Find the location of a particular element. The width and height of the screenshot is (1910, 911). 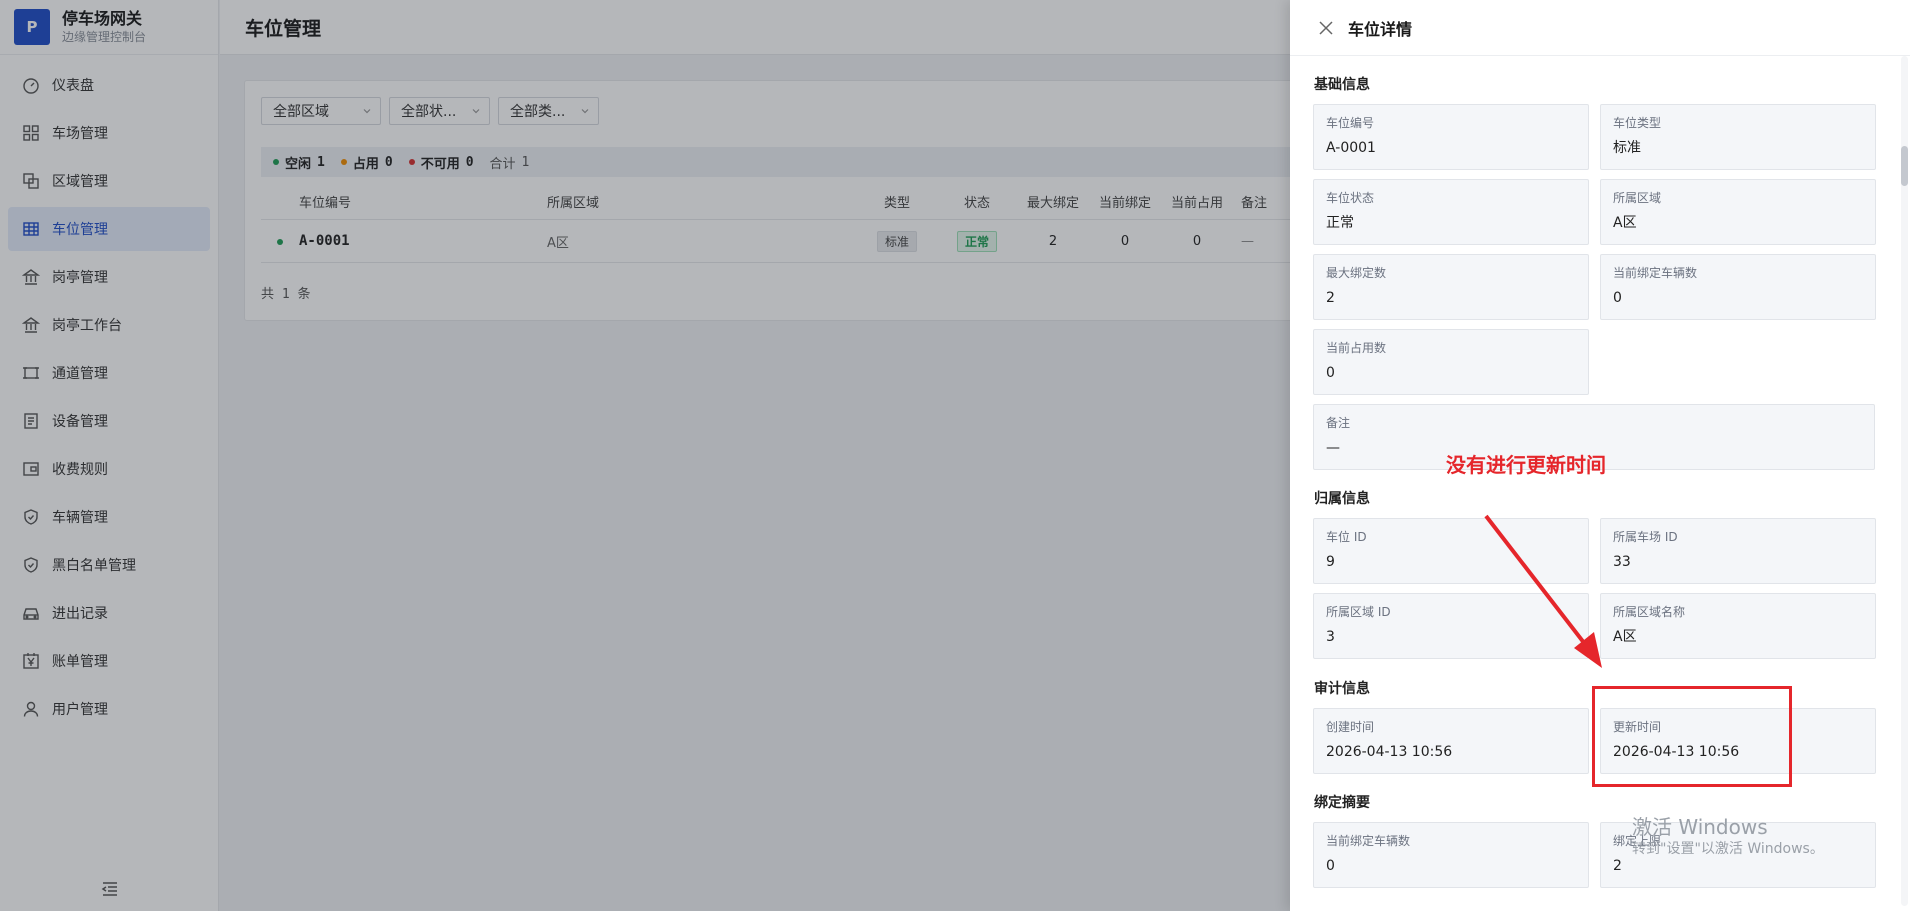

field-value: 正常 is located at coordinates (1340, 223).